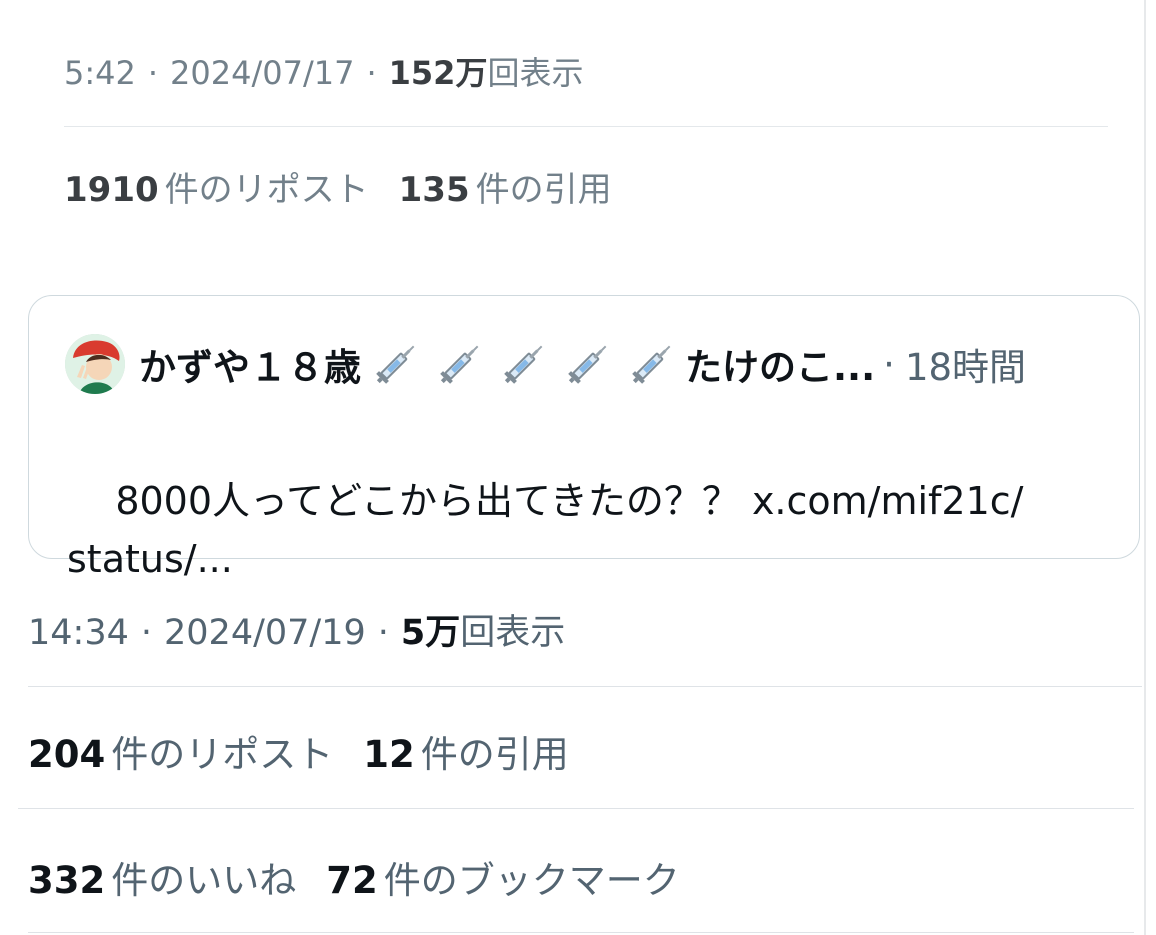 The height and width of the screenshot is (935, 1156). What do you see at coordinates (204, 880) in the screenshot?
I see `current-likes-label: 件のいいね` at bounding box center [204, 880].